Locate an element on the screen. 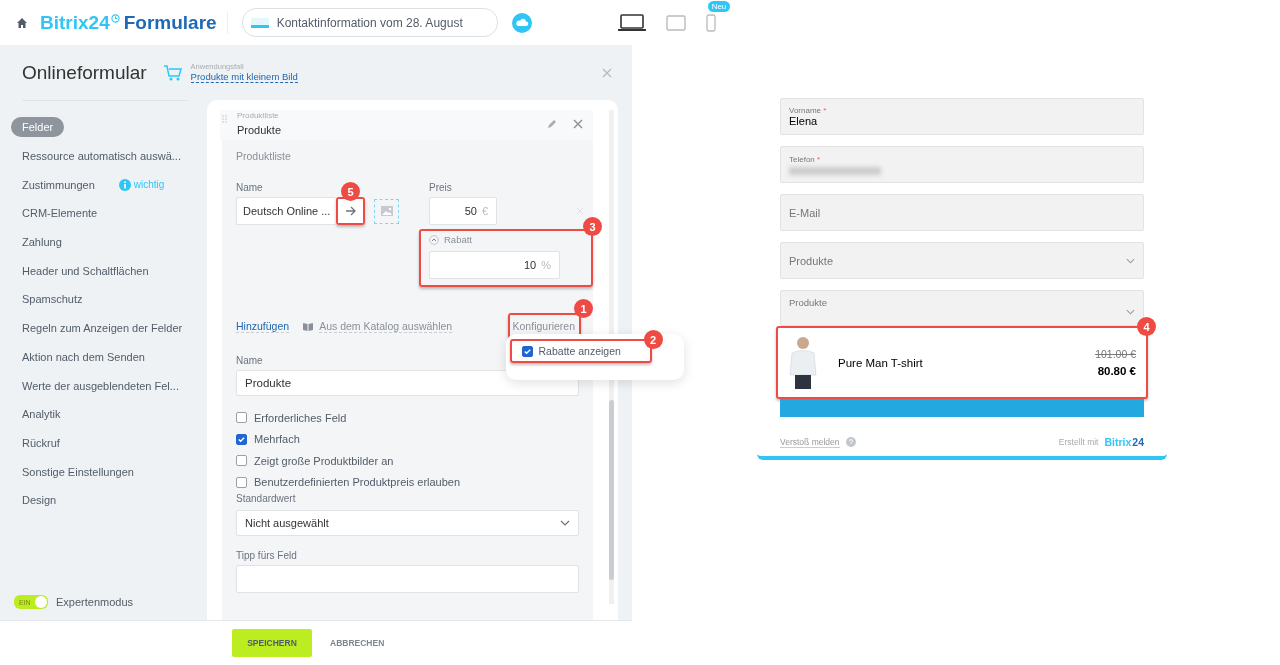  sidebar-item: Zustimmungen is located at coordinates (58, 184).